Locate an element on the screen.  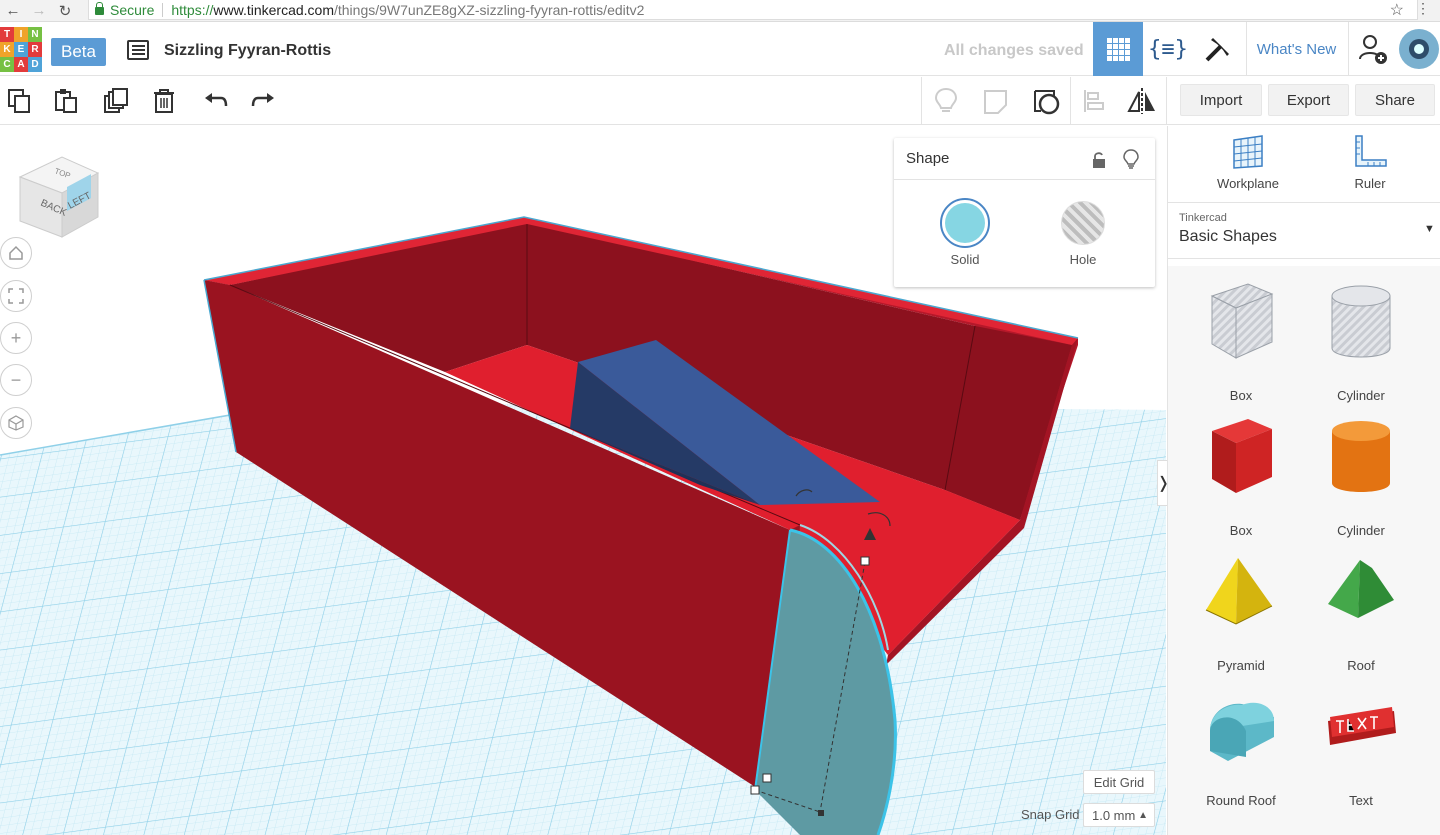
edit-toolbar: Import Export Share is located at coordinates (720, 101).